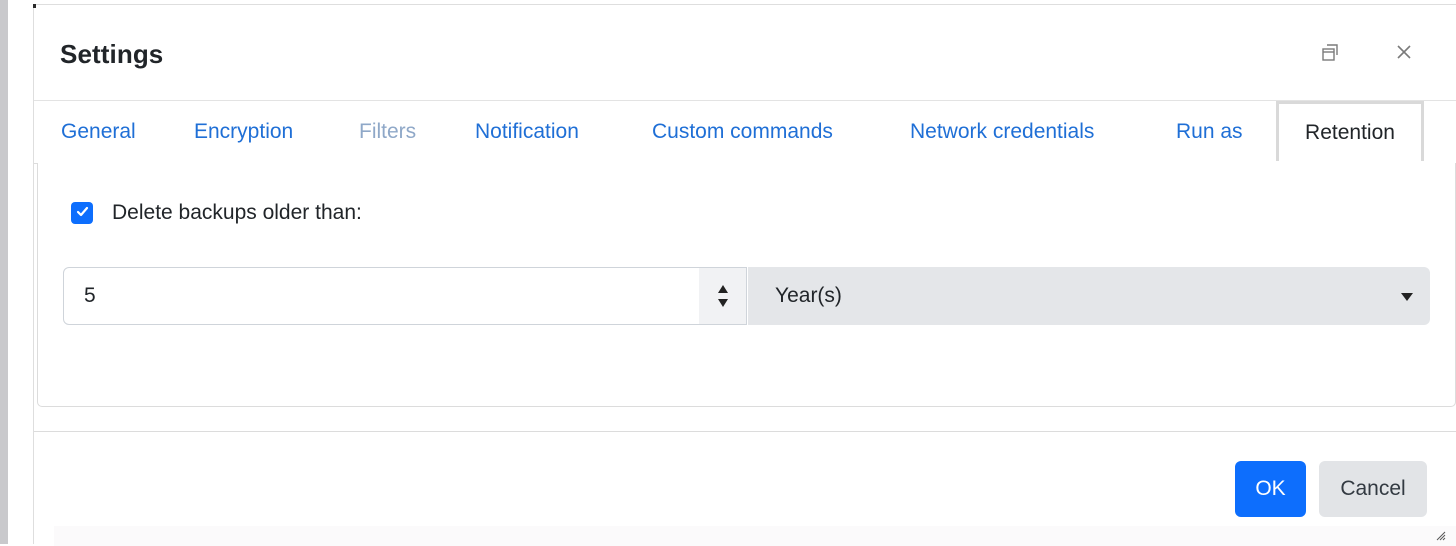 The image size is (1456, 546). Describe the element at coordinates (808, 295) in the screenshot. I see `age-unit-value: Year(s)` at that location.